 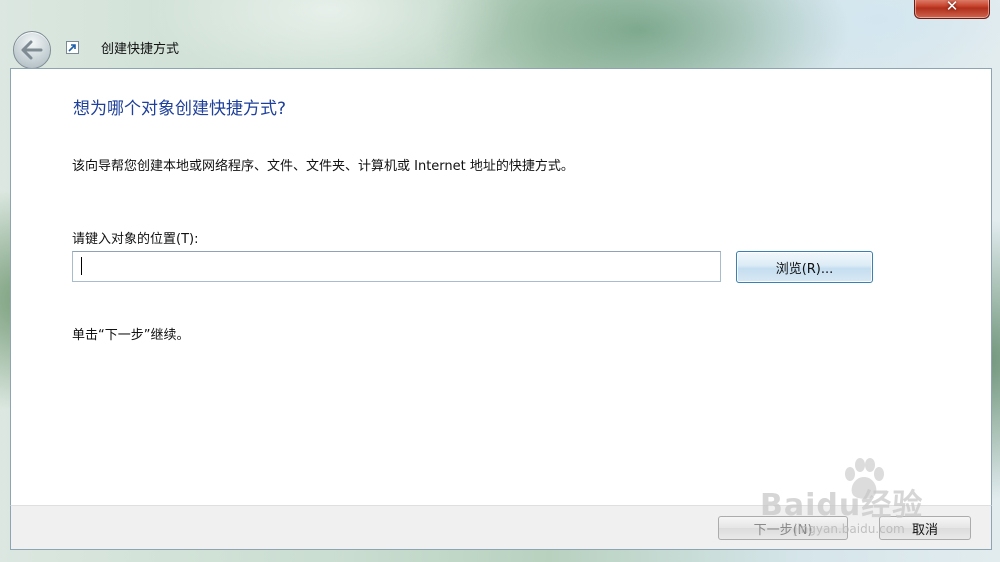 What do you see at coordinates (131, 335) in the screenshot?
I see `continue-hint: 单击“下一步”继续。` at bounding box center [131, 335].